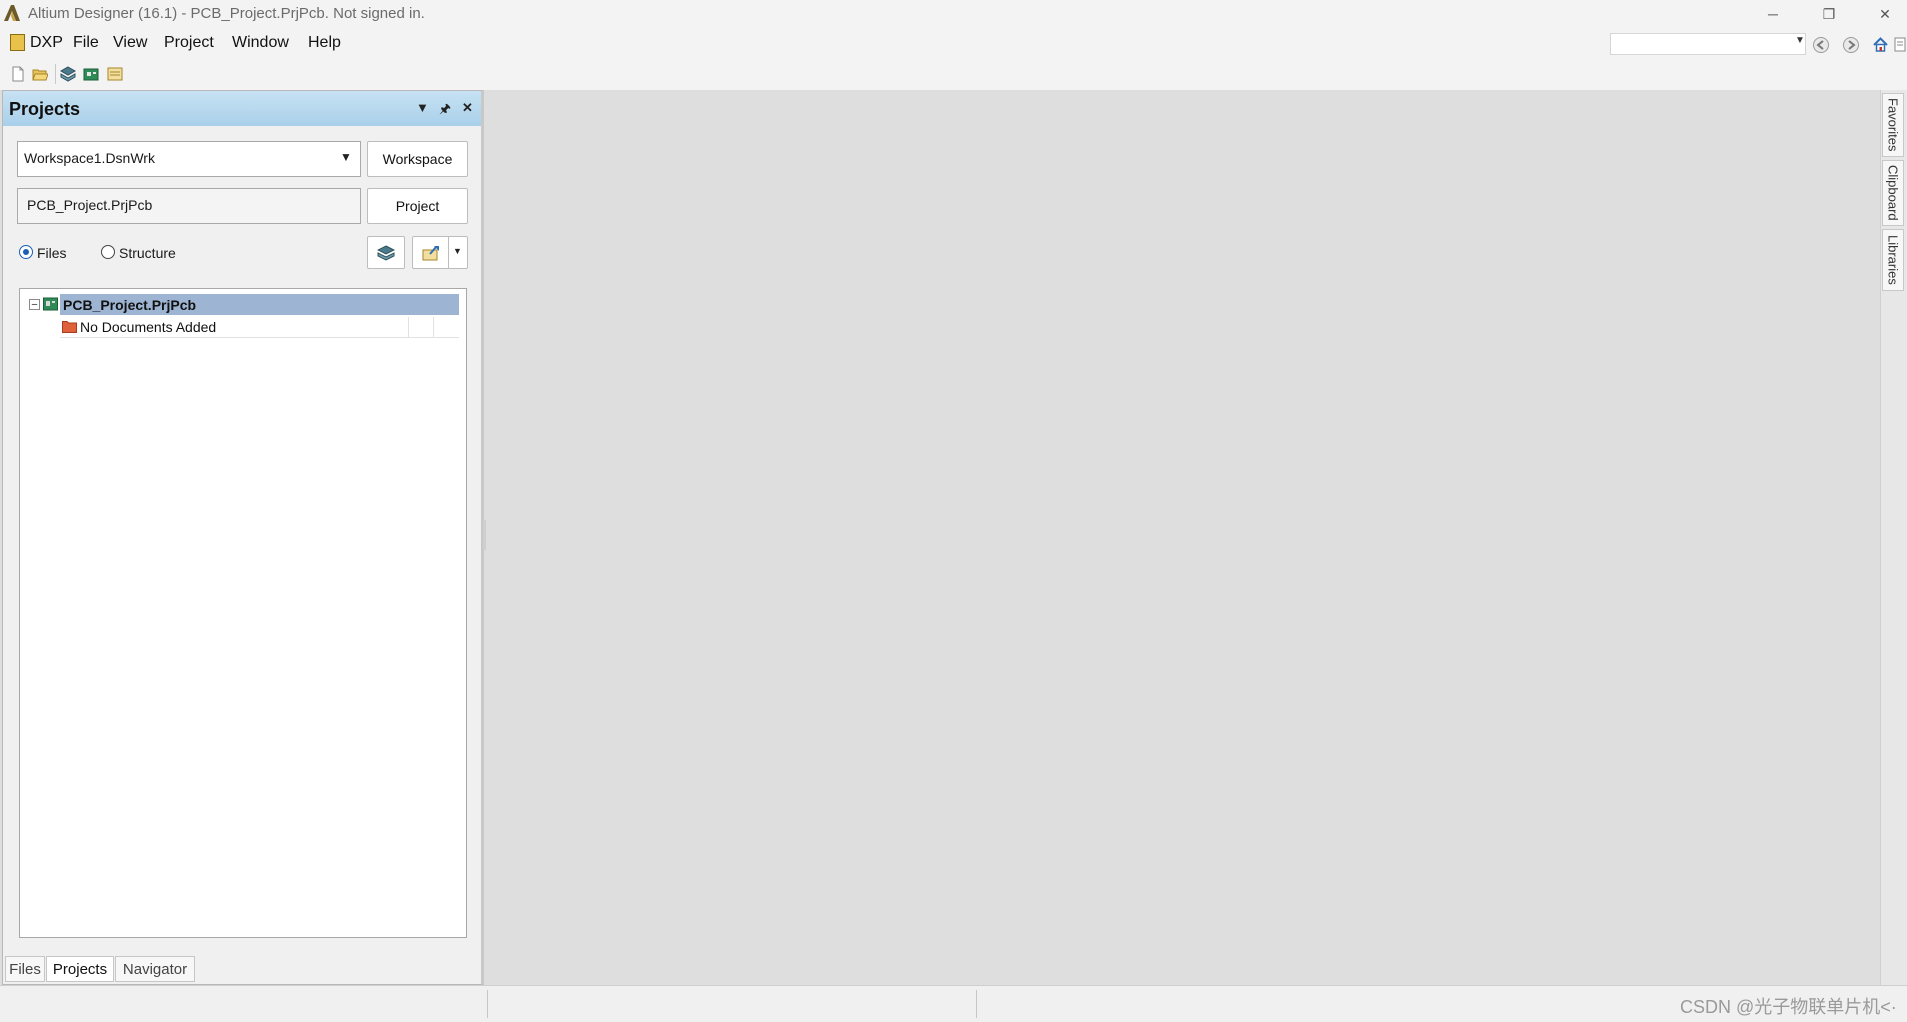 The width and height of the screenshot is (1907, 1022). Describe the element at coordinates (422, 107) in the screenshot. I see `panel-menu-icon: ▼` at that location.